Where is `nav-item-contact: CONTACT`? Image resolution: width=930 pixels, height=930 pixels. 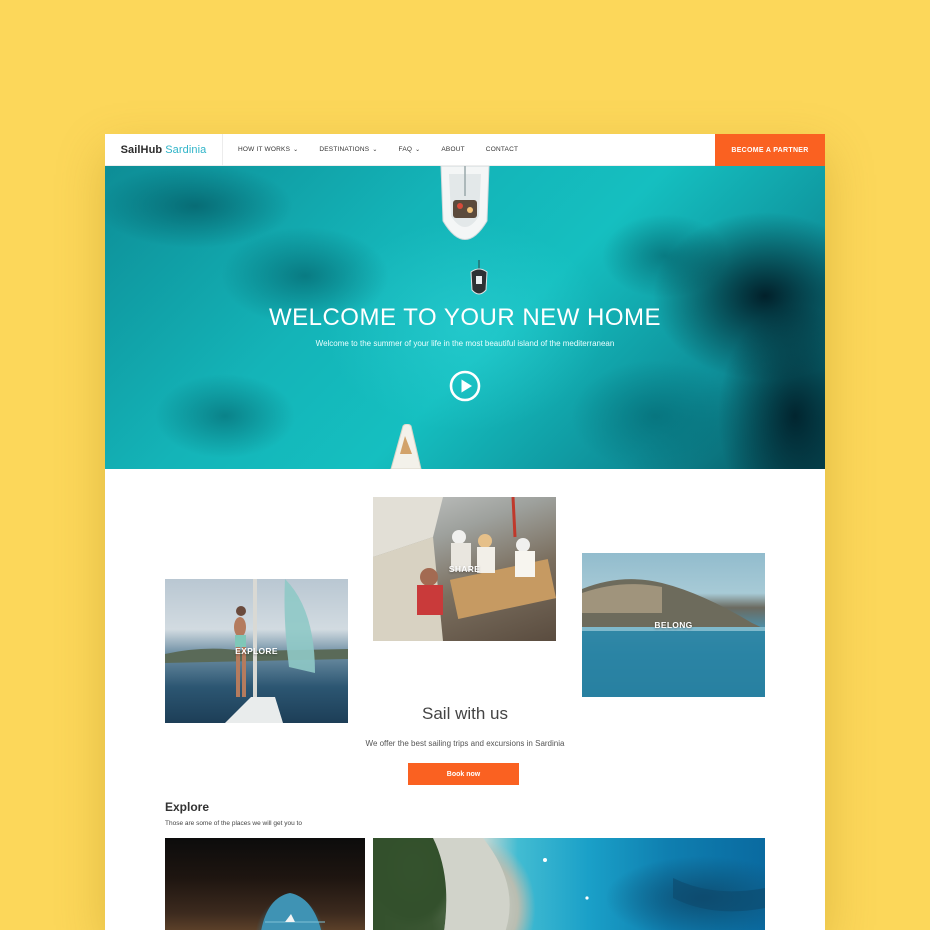
nav-item-contact: CONTACT is located at coordinates (502, 149).